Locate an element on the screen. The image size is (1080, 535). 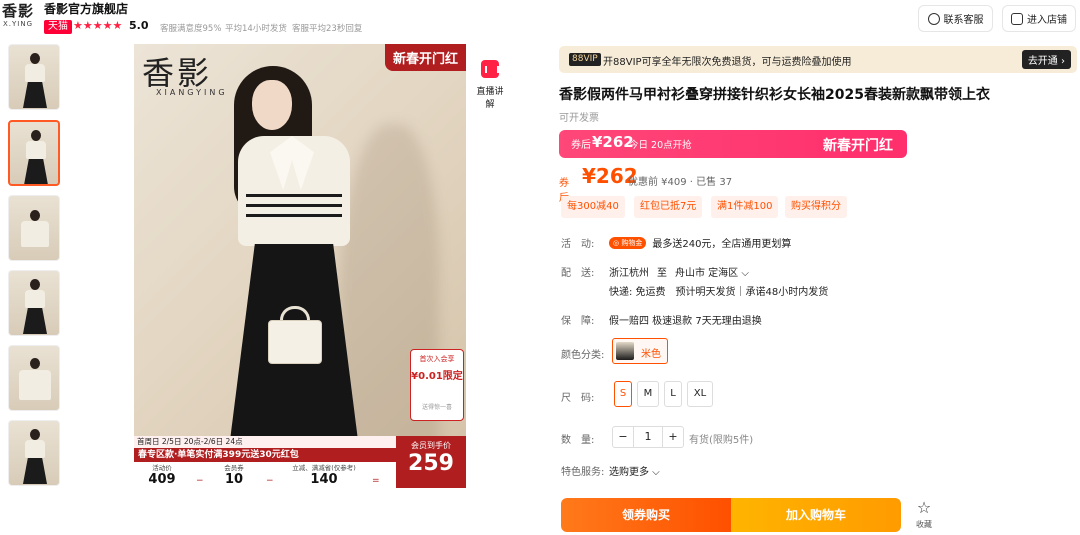
vip-text: 开88VIP可享全年无限次免费退货，可与运费险叠加使用 is located at coordinates (727, 62).